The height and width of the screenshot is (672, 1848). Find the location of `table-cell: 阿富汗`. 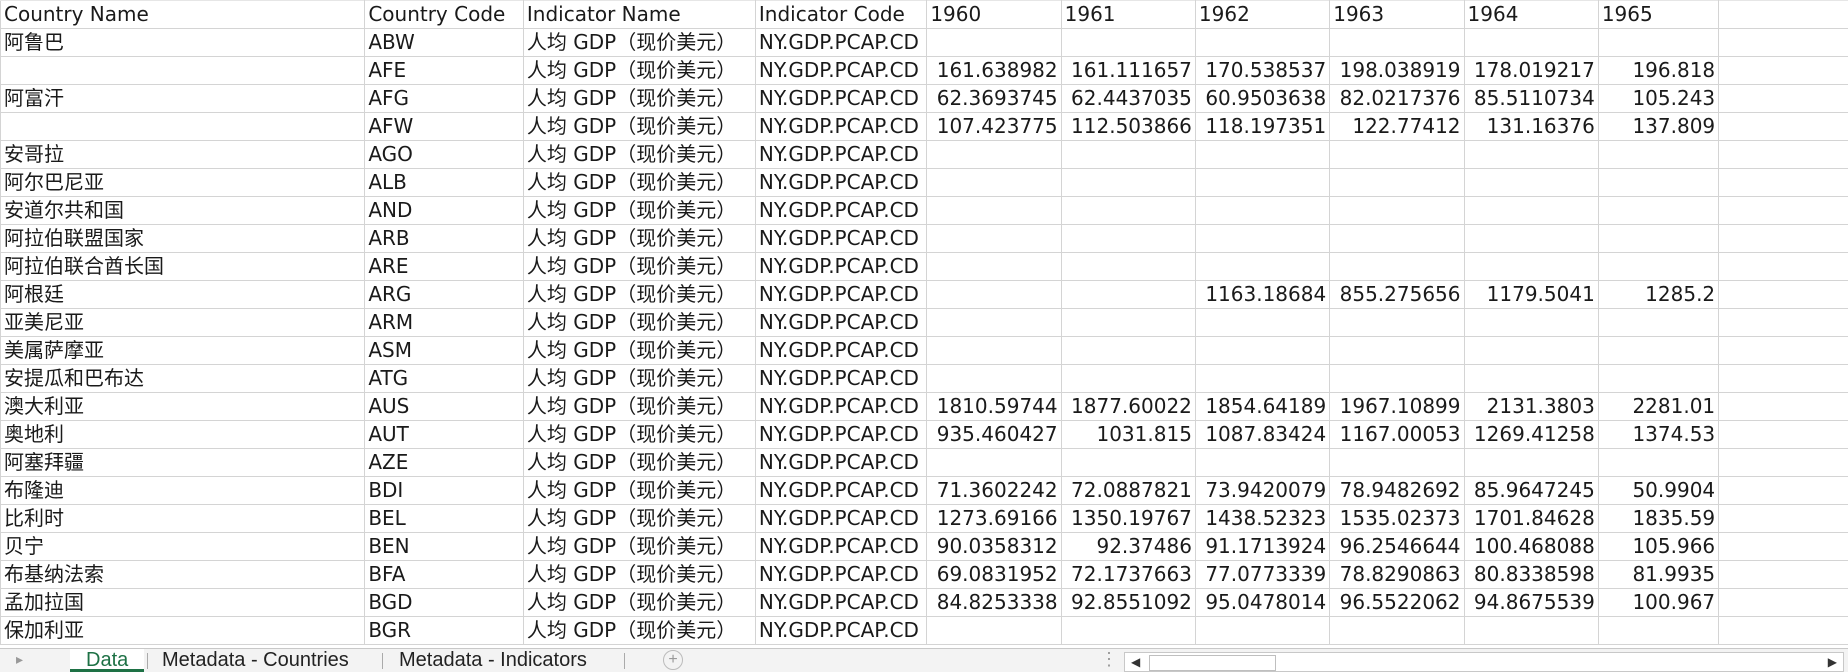

table-cell: 阿富汗 is located at coordinates (183, 99).